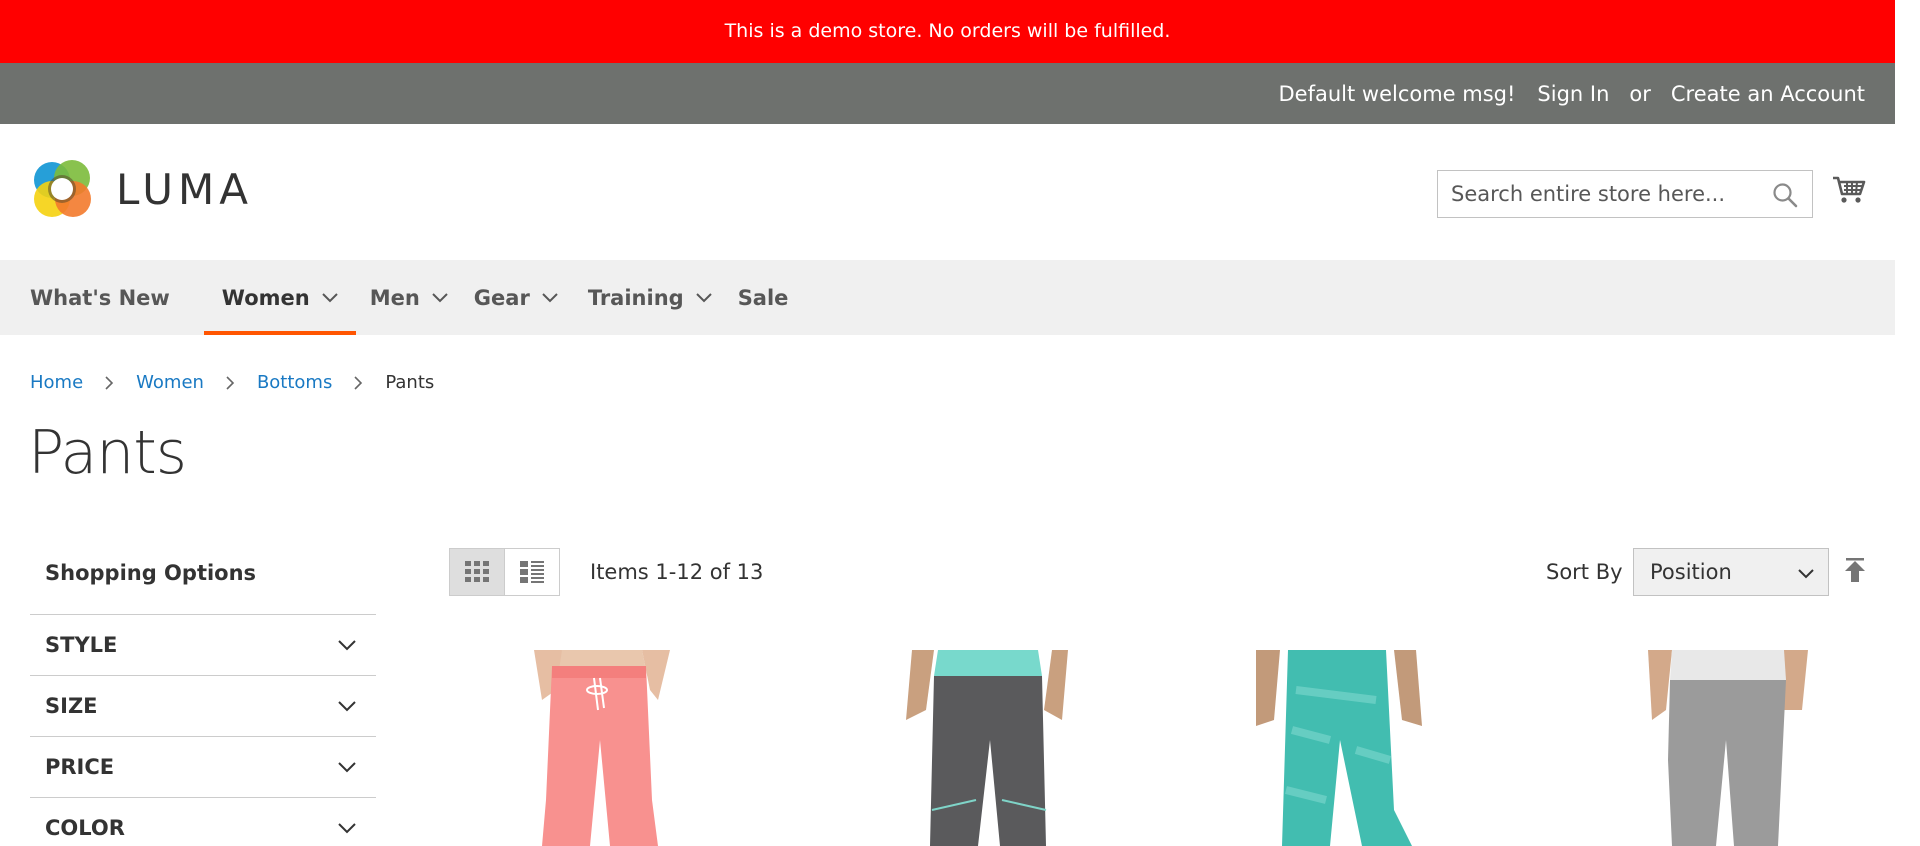  What do you see at coordinates (947, 297) in the screenshot?
I see `main-navigation: What's New Women Men Gear Training Sale` at bounding box center [947, 297].